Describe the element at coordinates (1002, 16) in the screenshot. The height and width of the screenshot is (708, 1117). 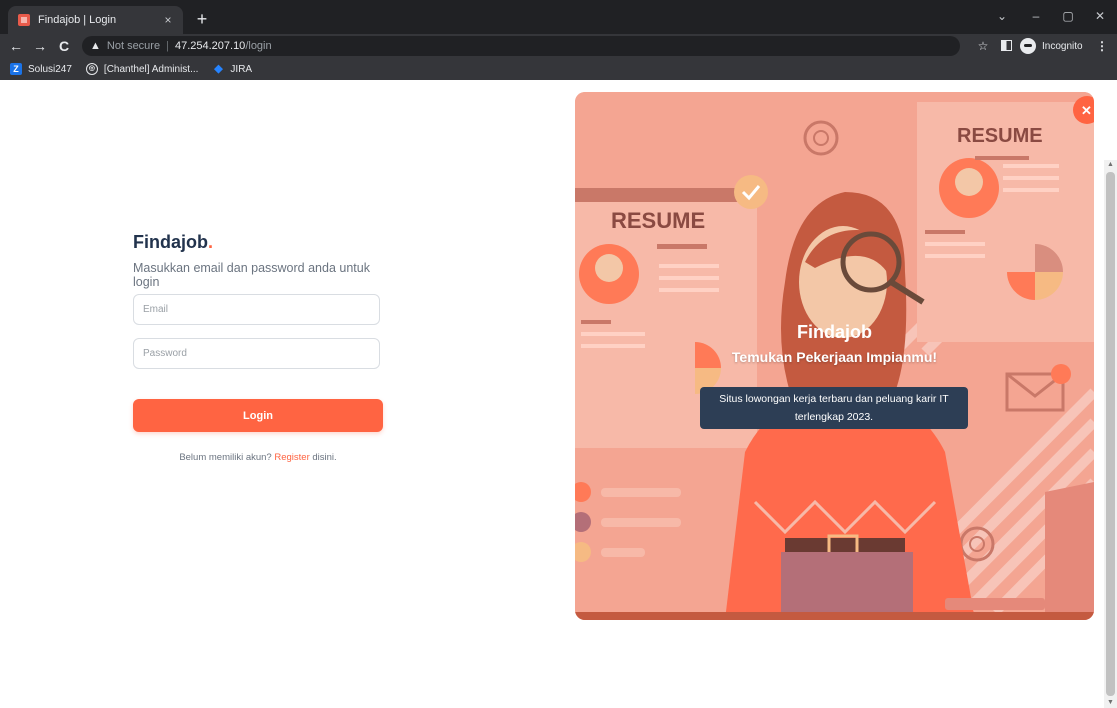
I see `tab-search-icon: ⌄` at that location.